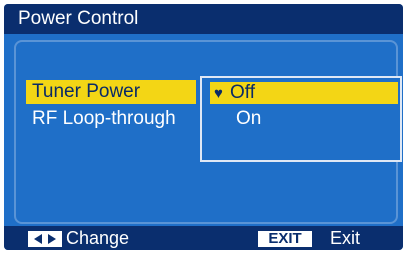  Describe the element at coordinates (285, 239) in the screenshot. I see `exit-key-badge: EXIT` at that location.